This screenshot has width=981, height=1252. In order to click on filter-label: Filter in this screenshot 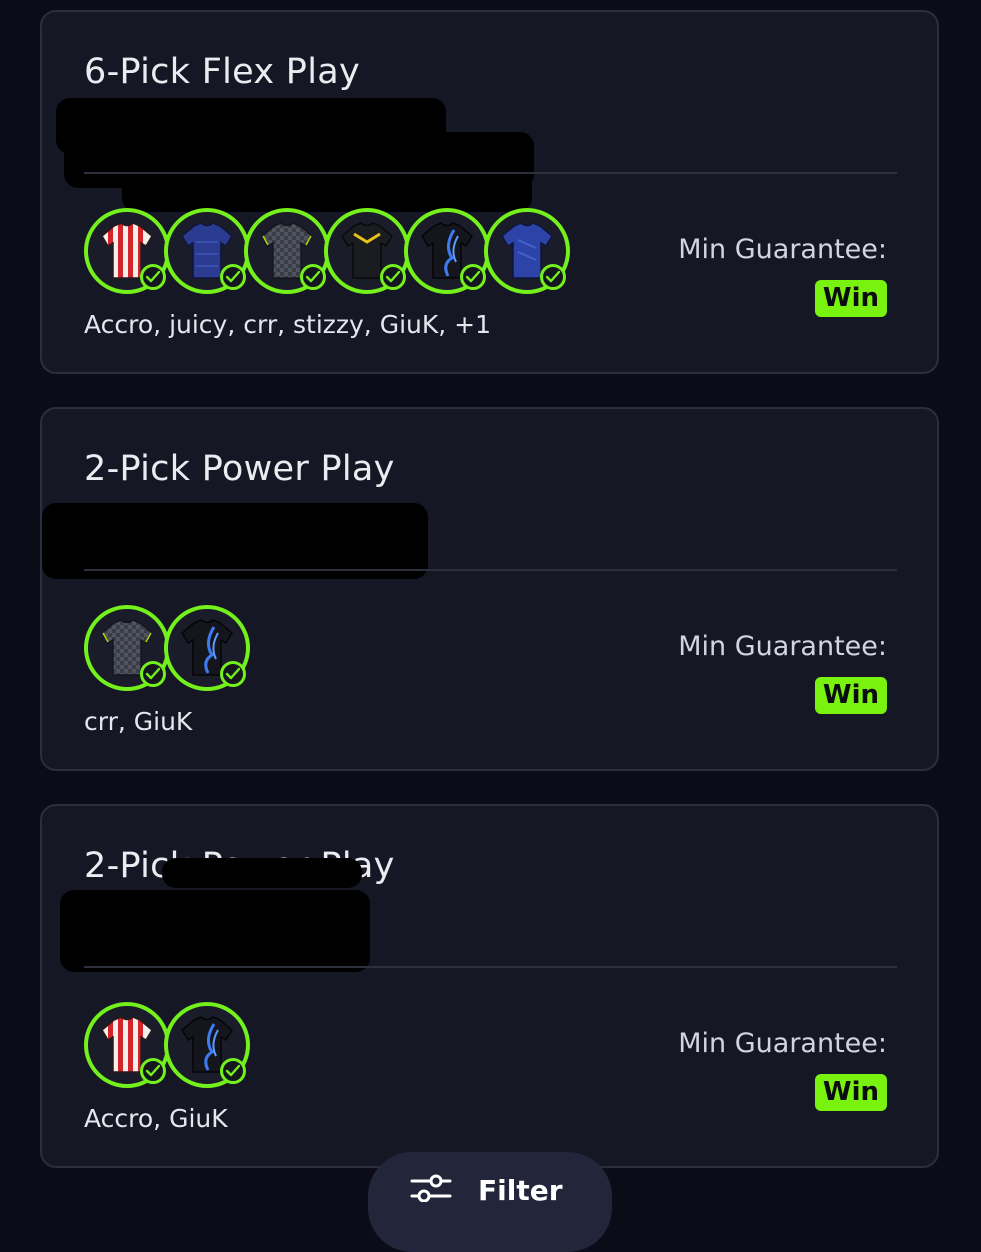, I will do `click(520, 1190)`.